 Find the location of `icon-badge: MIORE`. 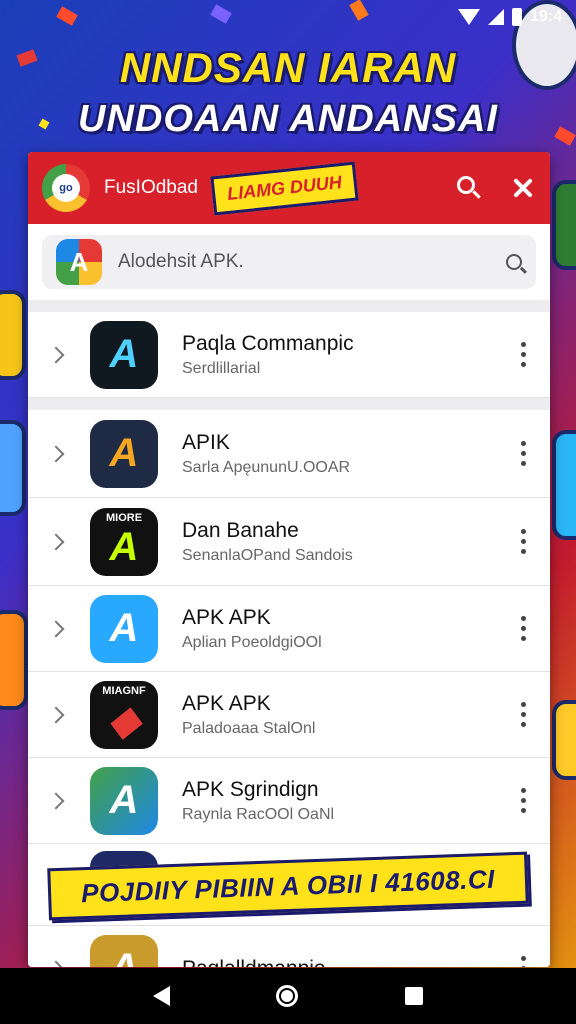

icon-badge: MIORE is located at coordinates (124, 517).